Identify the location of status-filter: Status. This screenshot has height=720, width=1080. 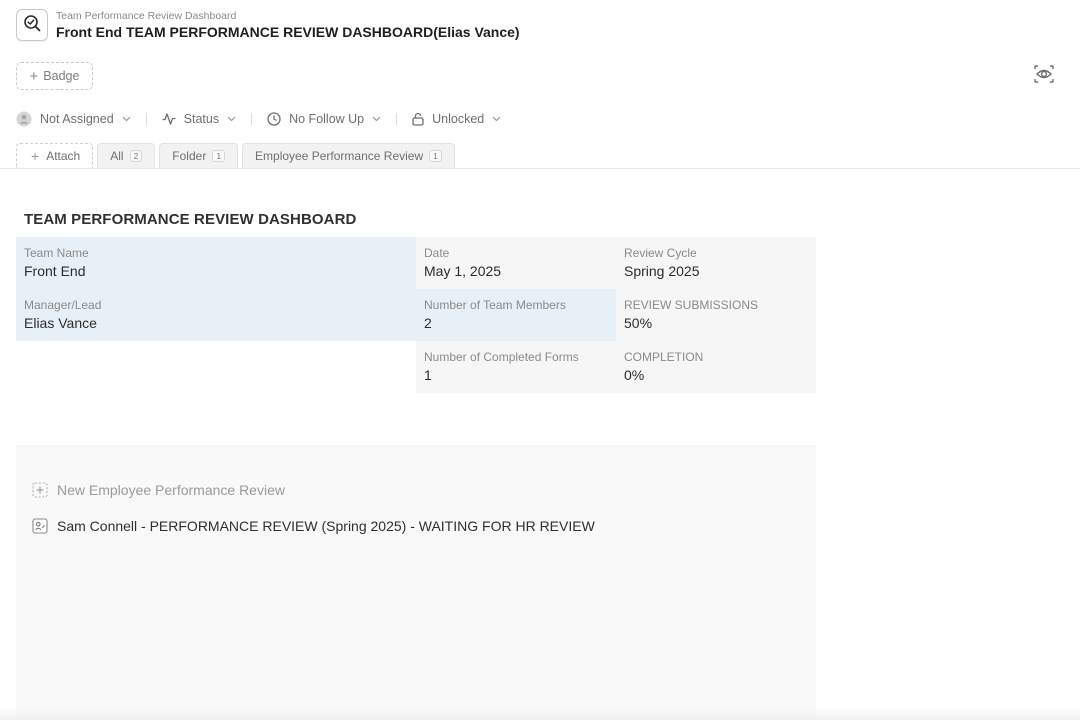
(199, 119).